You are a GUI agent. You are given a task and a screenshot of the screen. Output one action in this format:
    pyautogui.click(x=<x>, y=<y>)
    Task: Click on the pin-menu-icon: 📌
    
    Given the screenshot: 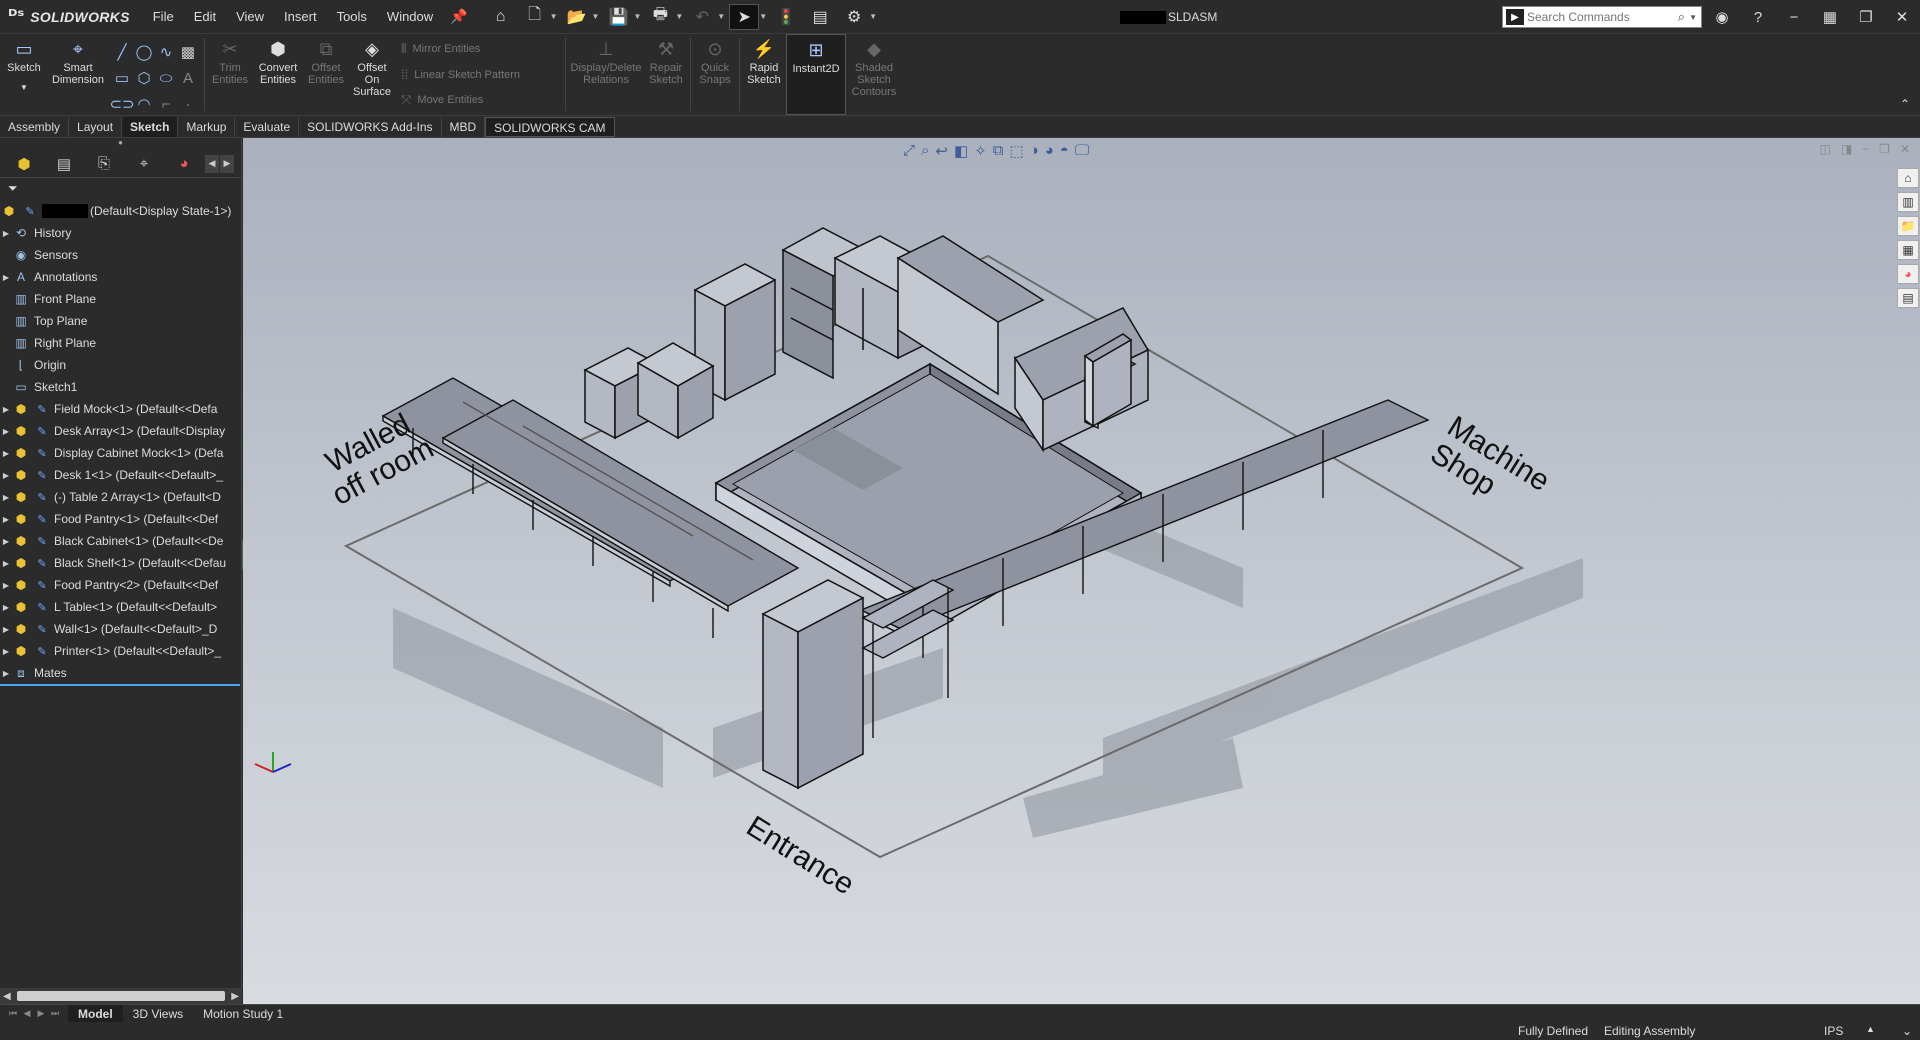 What is the action you would take?
    pyautogui.click(x=458, y=16)
    